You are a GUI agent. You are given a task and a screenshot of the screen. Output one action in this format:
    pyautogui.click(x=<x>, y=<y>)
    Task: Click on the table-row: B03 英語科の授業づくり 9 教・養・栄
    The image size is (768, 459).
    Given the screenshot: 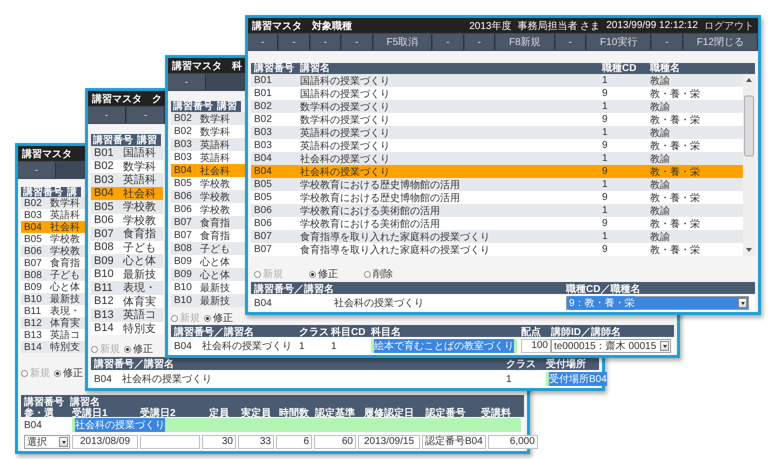 What is the action you would take?
    pyautogui.click(x=497, y=145)
    